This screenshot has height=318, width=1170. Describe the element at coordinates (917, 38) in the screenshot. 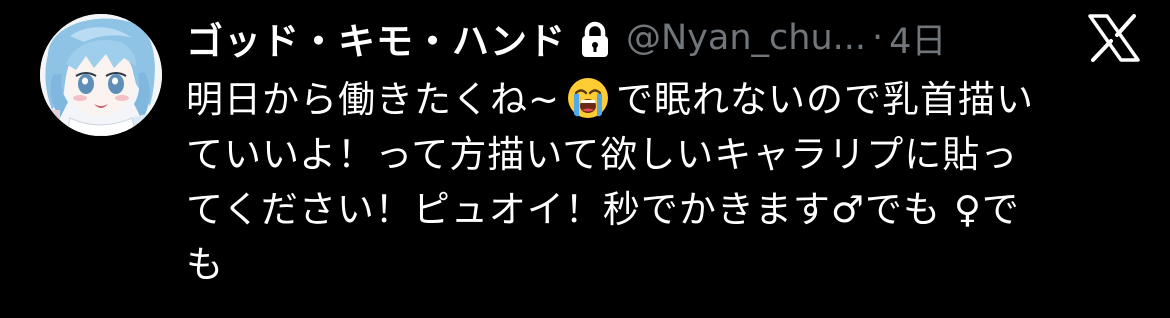

I see `timestamp: 4日` at that location.